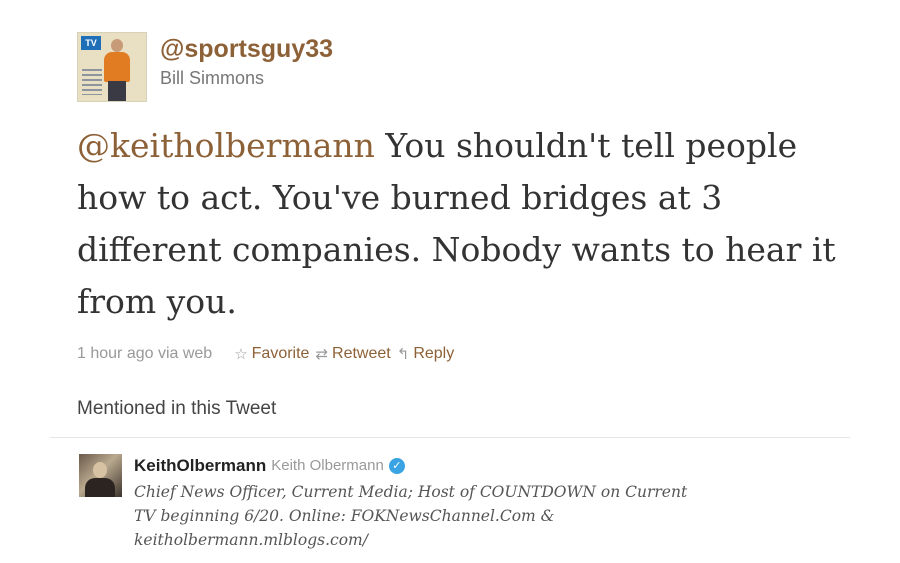  Describe the element at coordinates (241, 354) in the screenshot. I see `star-icon: ☆` at that location.